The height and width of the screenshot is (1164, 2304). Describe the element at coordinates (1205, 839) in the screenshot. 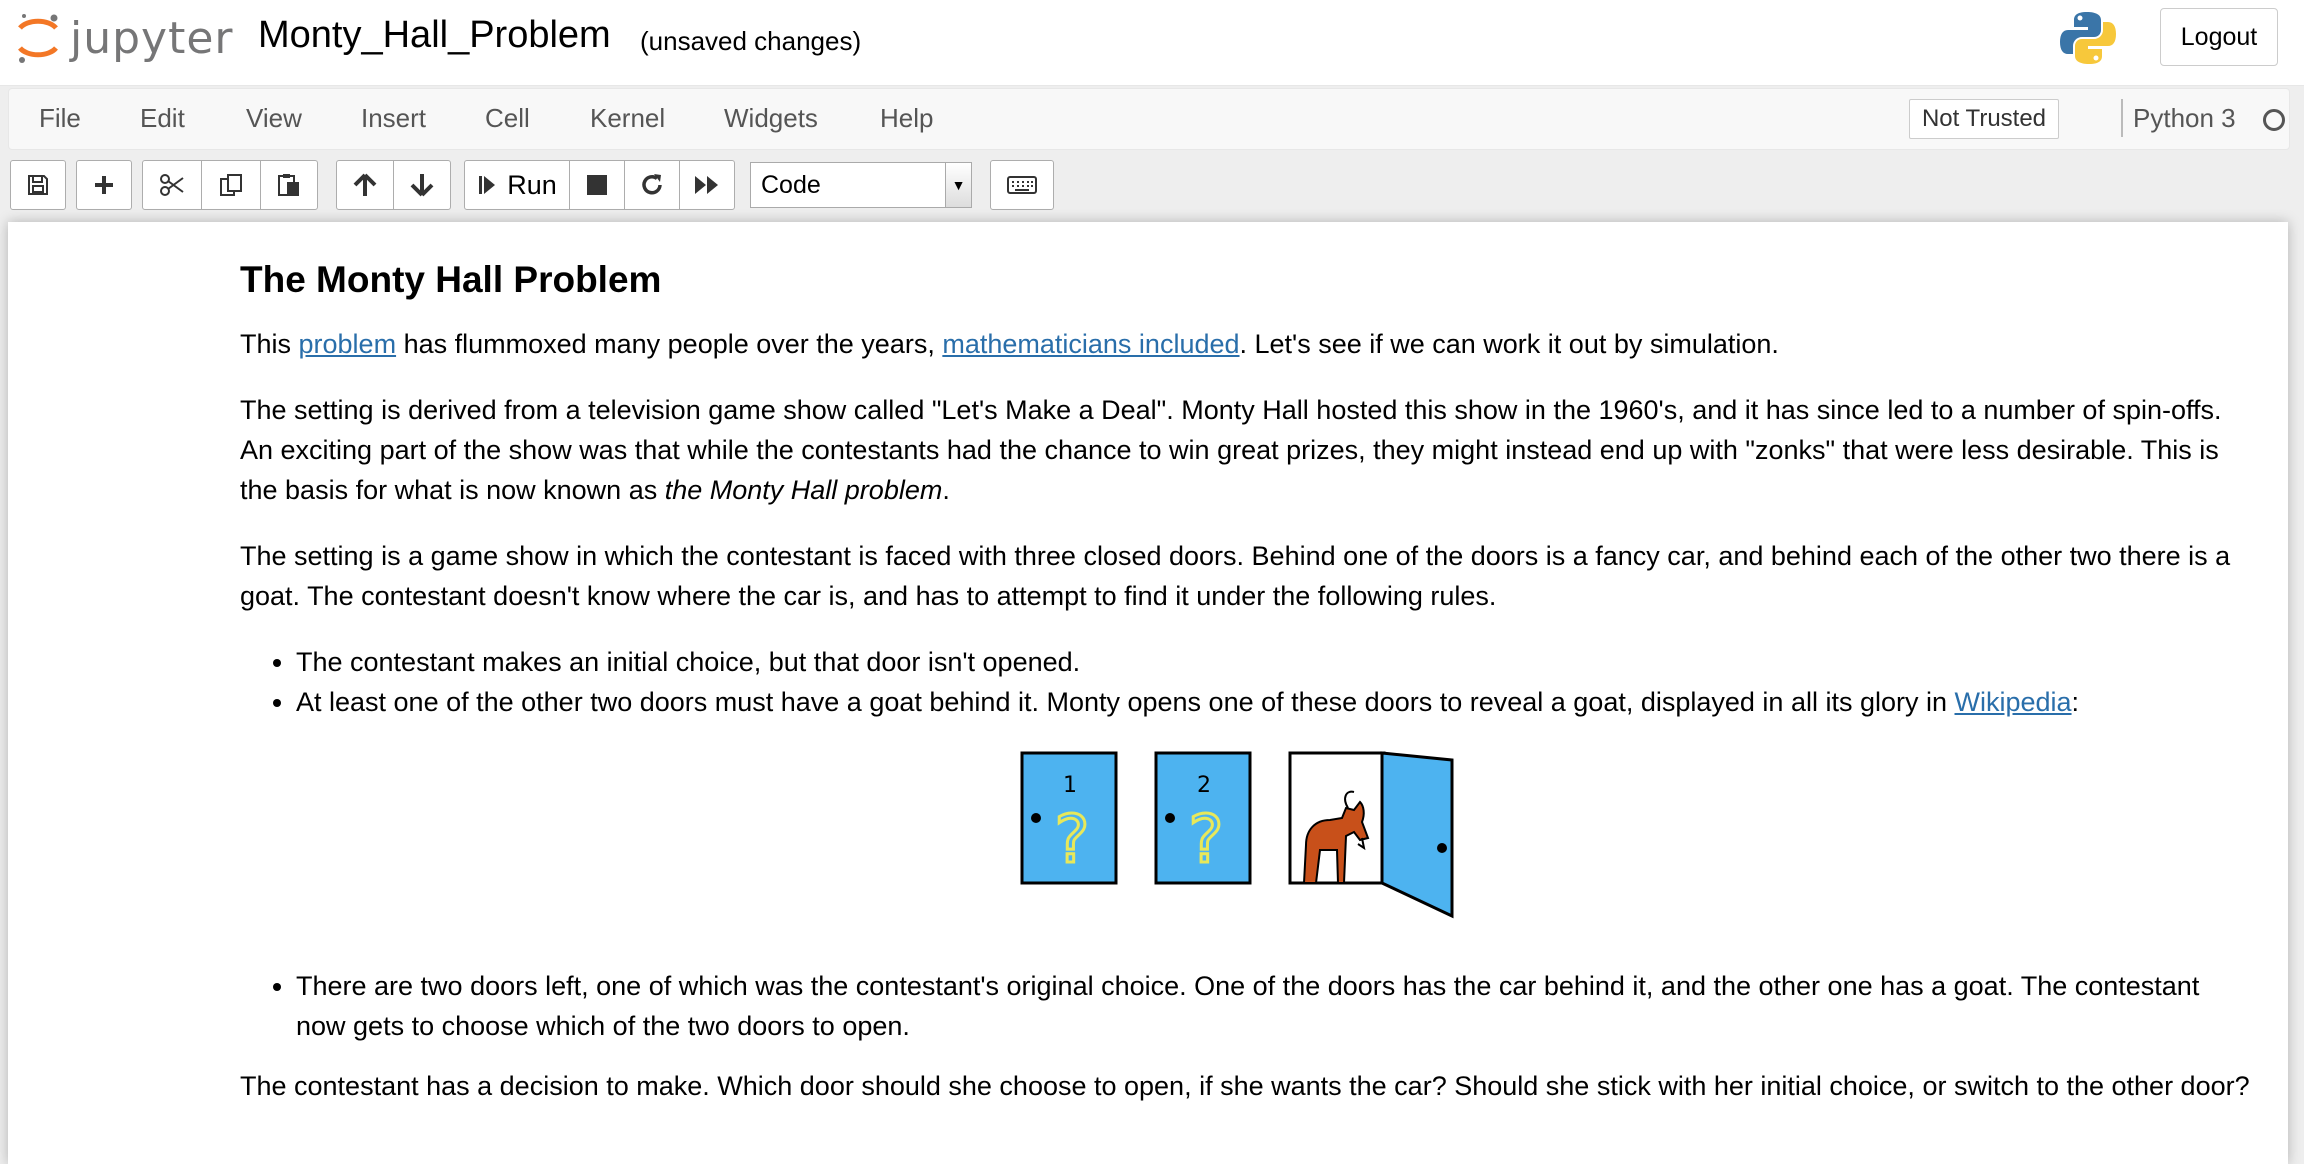

I see `door-2-question: ?` at that location.